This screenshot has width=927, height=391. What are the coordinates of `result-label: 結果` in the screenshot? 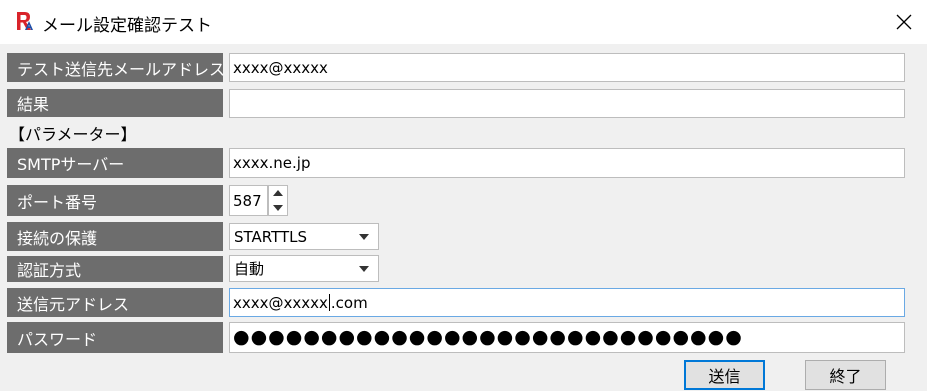 It's located at (115, 103).